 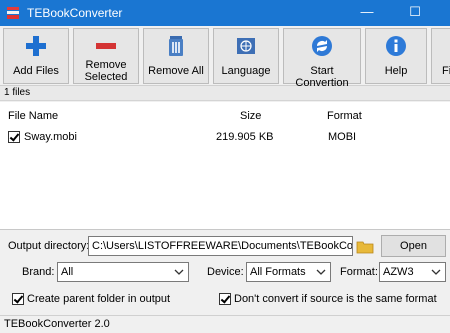 What do you see at coordinates (398, 272) in the screenshot?
I see `format-value: AZW3` at bounding box center [398, 272].